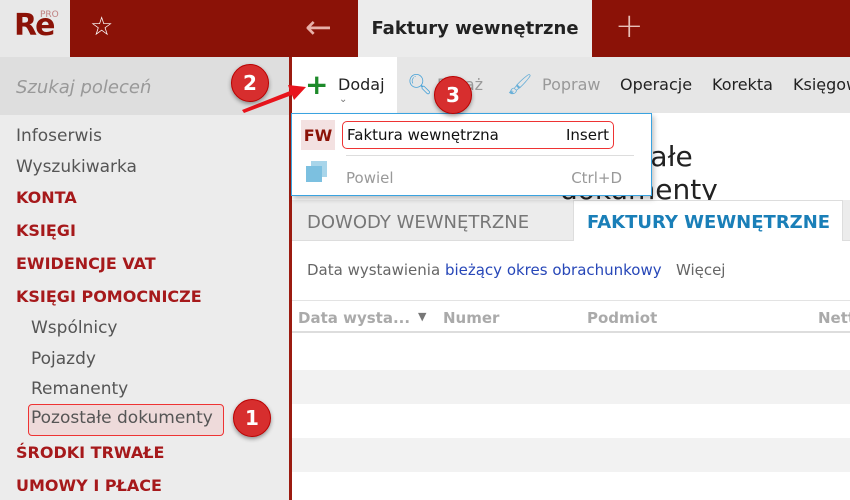  What do you see at coordinates (420, 84) in the screenshot?
I see `search-icon: 🔍︎` at bounding box center [420, 84].